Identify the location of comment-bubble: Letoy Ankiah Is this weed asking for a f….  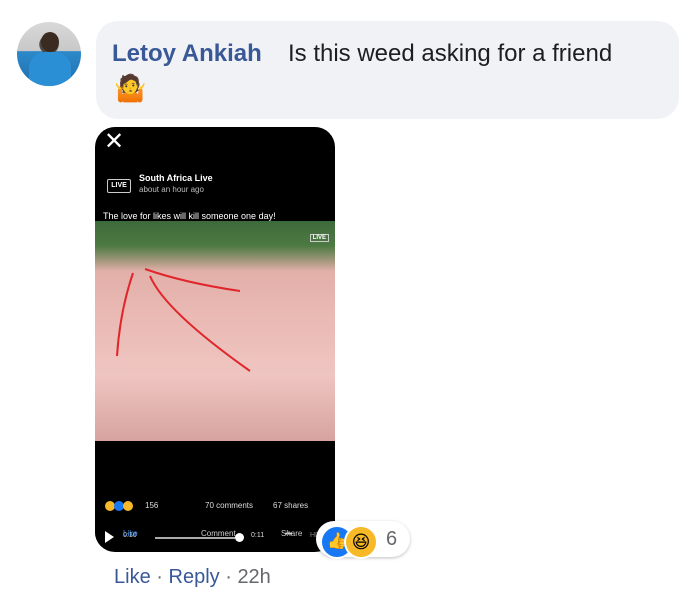
(387, 70).